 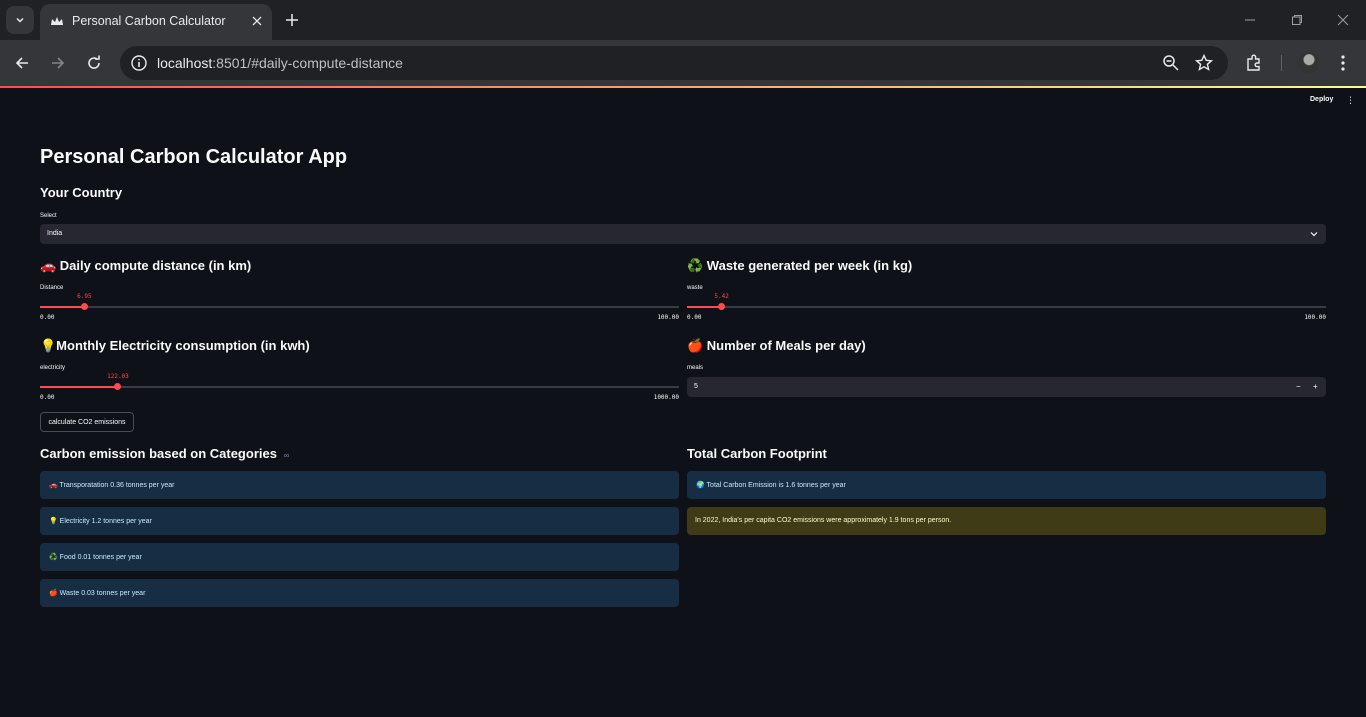 I want to click on recycle-icon: ♻️, so click(x=53, y=557).